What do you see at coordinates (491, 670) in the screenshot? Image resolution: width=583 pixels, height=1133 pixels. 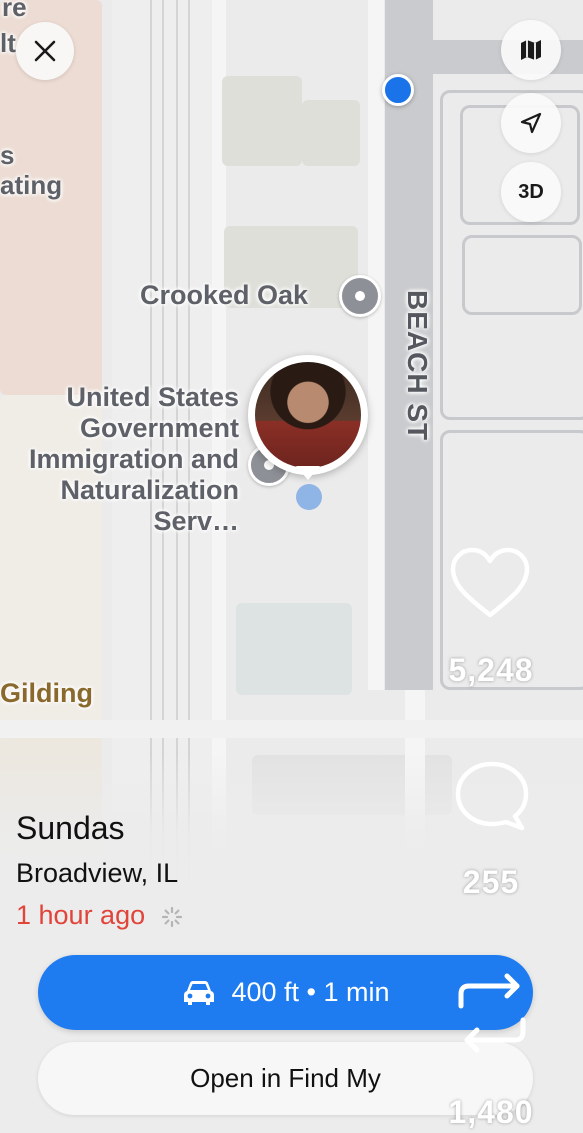 I see `like-count: 5,248` at bounding box center [491, 670].